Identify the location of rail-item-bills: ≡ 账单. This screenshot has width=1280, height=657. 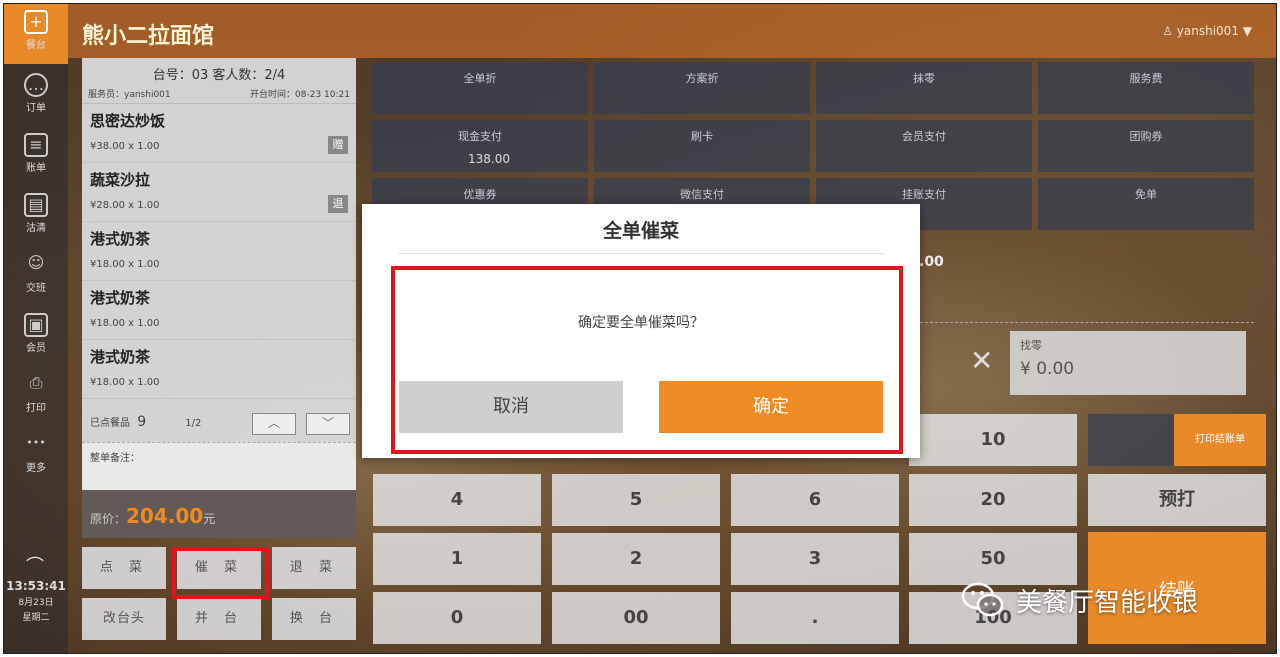
(36, 157).